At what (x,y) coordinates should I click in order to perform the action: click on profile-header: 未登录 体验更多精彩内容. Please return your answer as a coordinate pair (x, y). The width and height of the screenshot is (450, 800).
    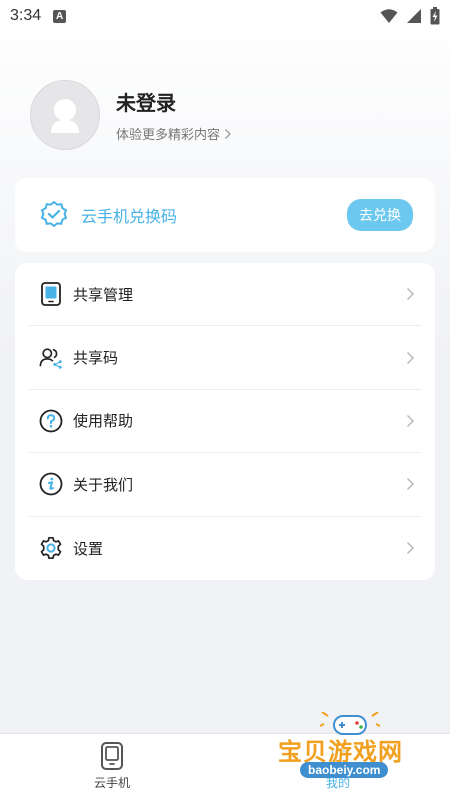
    Looking at the image, I should click on (131, 115).